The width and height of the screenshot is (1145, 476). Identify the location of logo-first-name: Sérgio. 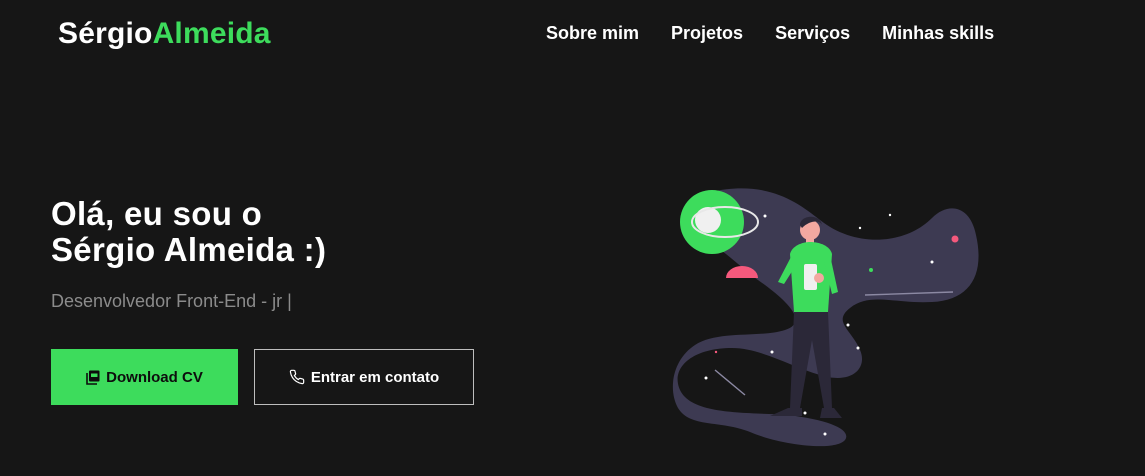
(105, 33).